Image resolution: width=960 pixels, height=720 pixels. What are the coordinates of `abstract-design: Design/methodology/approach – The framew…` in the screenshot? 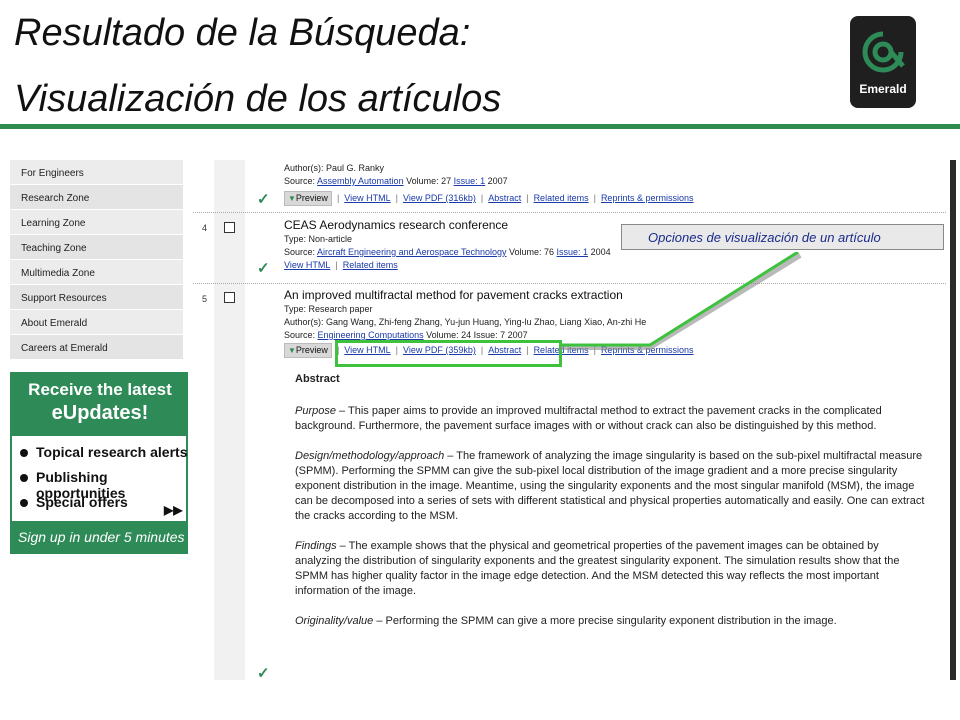 It's located at (610, 486).